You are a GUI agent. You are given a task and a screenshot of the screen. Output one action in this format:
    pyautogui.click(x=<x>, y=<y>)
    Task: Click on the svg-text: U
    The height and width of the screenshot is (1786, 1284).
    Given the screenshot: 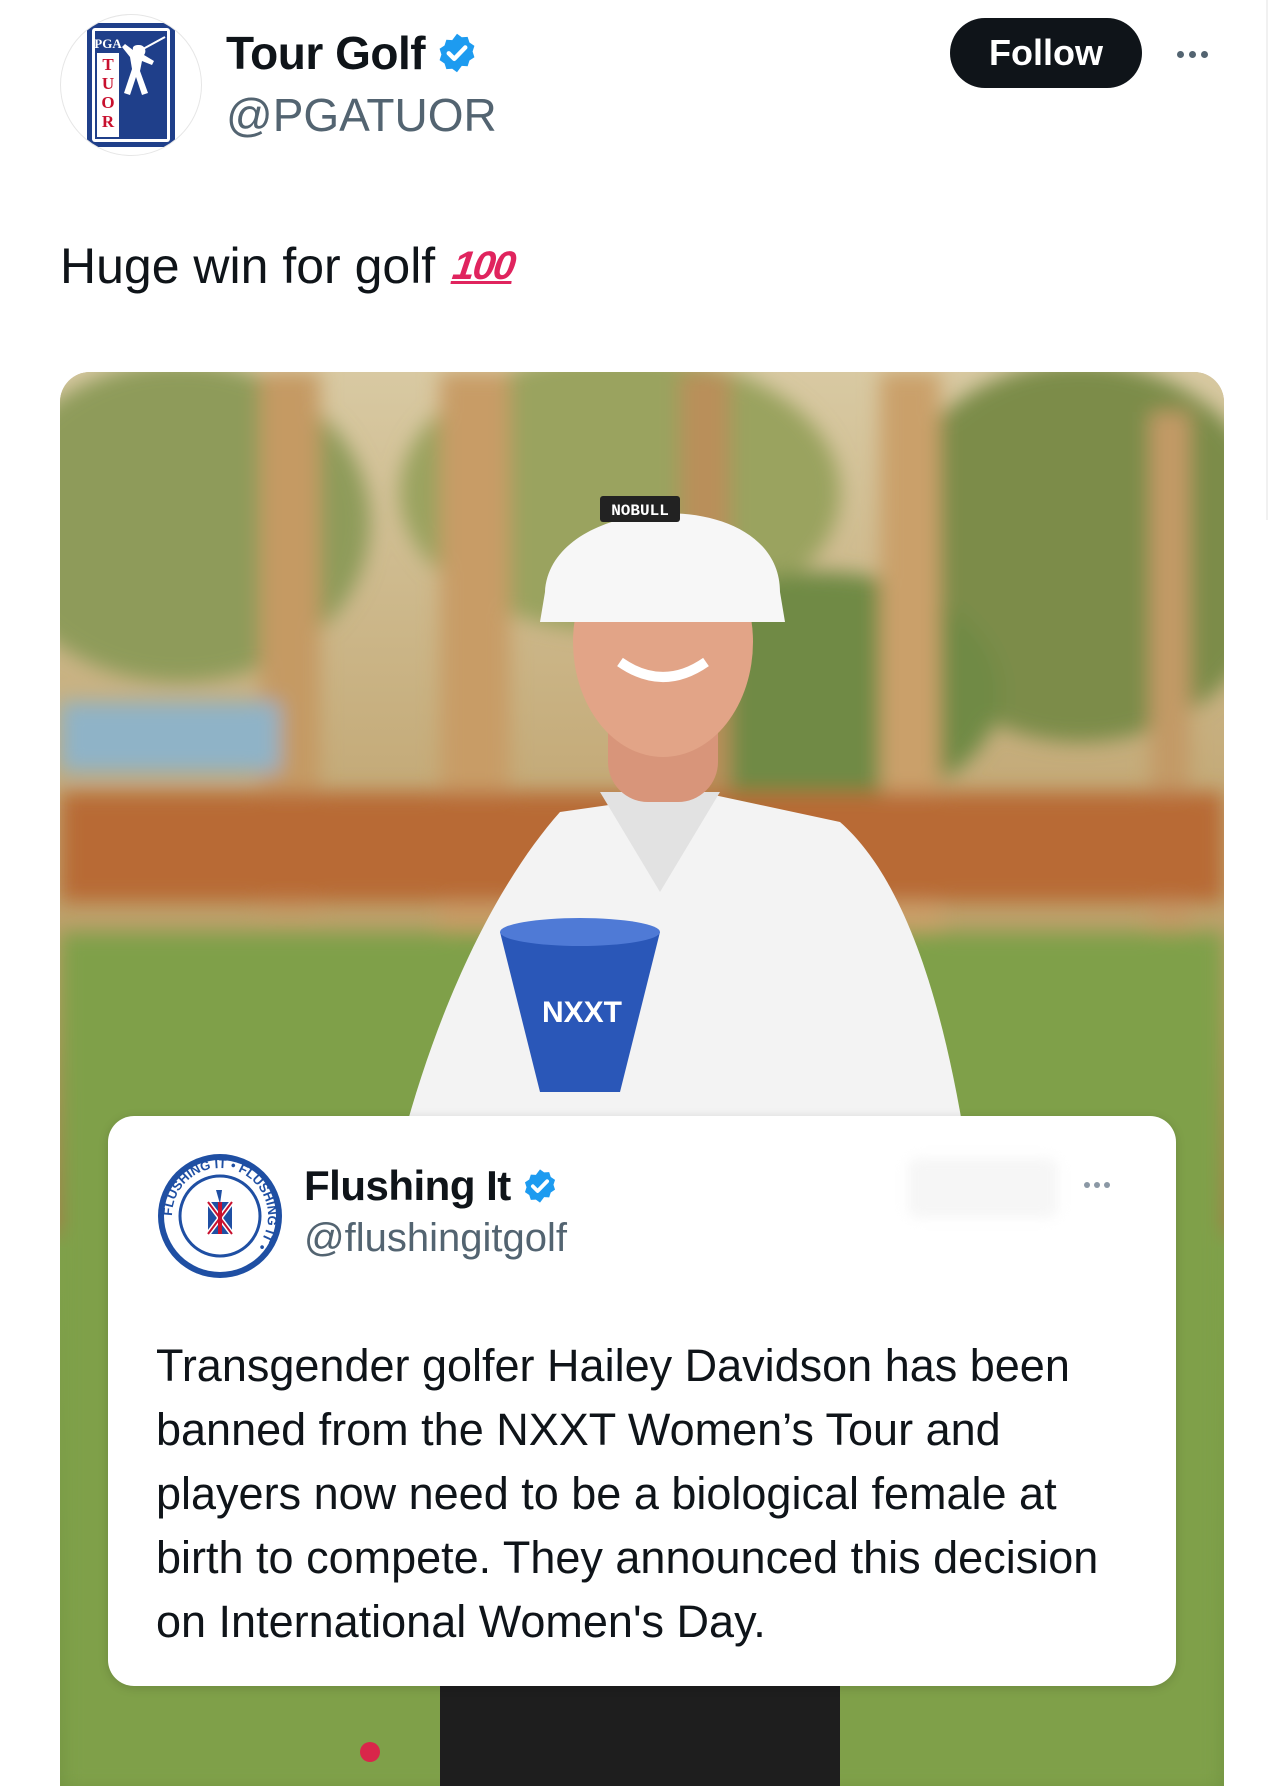 What is the action you would take?
    pyautogui.click(x=108, y=83)
    